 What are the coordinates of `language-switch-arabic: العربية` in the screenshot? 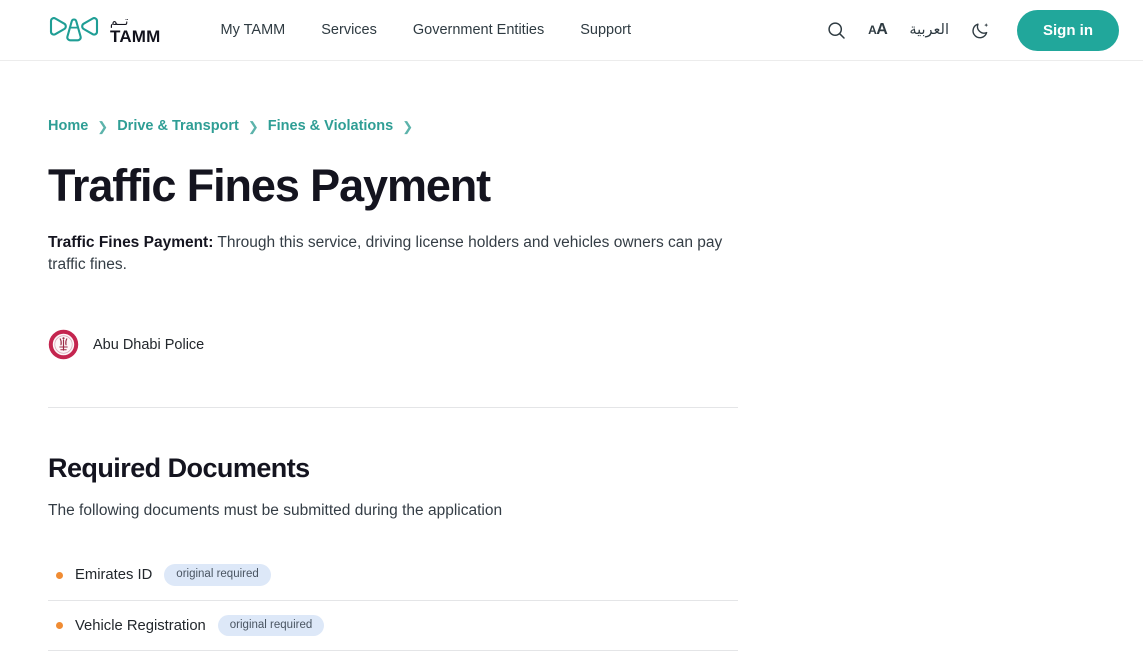 It's located at (929, 30).